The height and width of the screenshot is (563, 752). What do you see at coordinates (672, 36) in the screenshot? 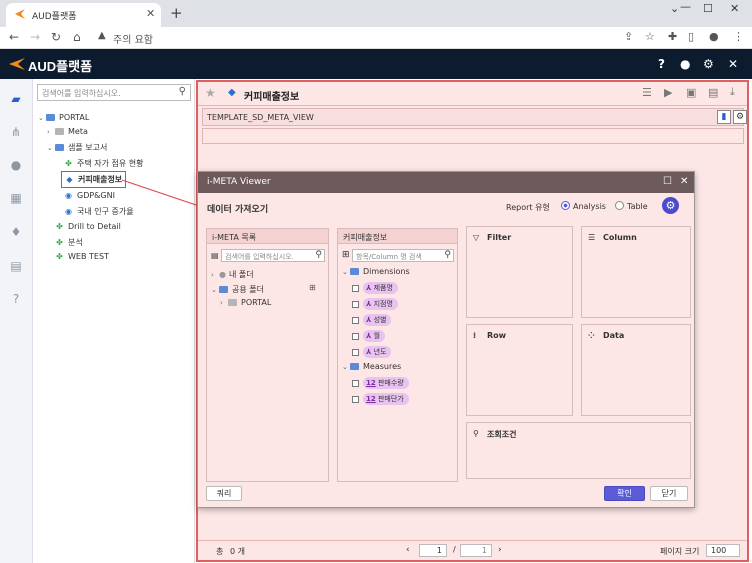
I see `extensions-icon: ✚` at bounding box center [672, 36].